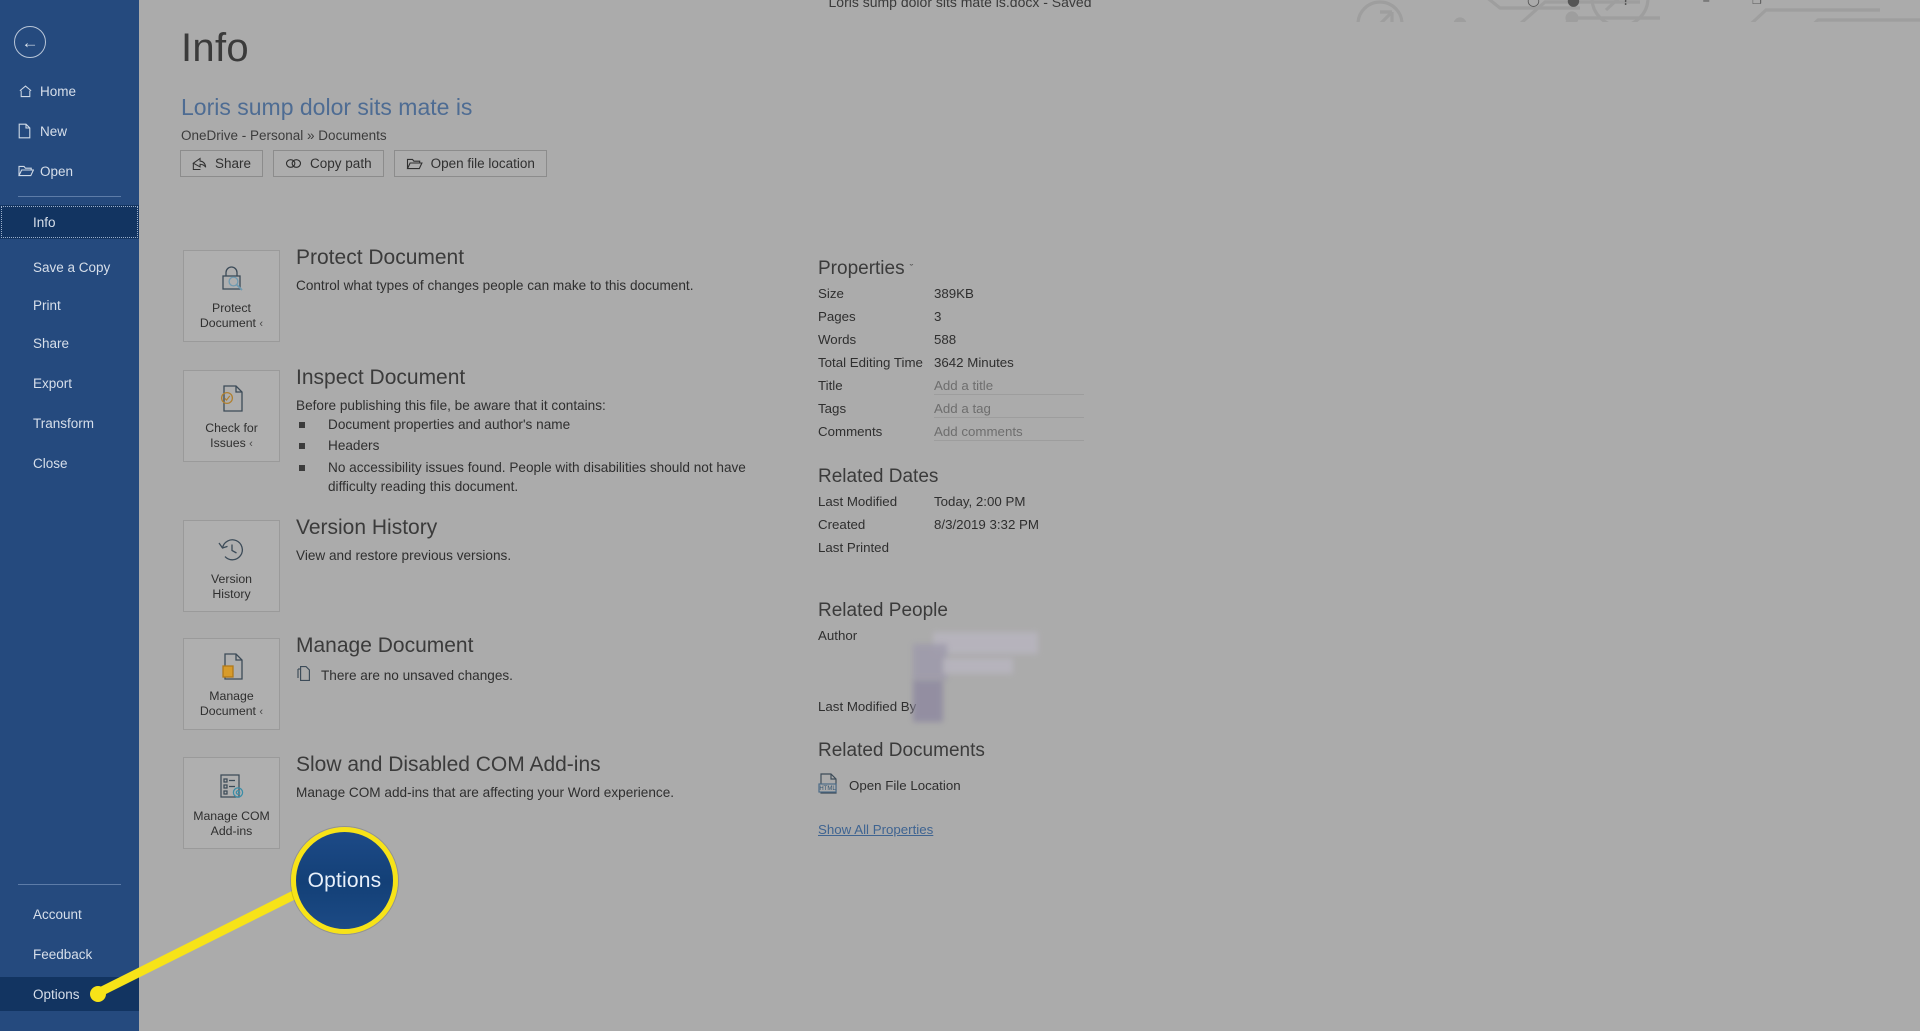  Describe the element at coordinates (64, 423) in the screenshot. I see `sidebar-item-label: Transform` at that location.